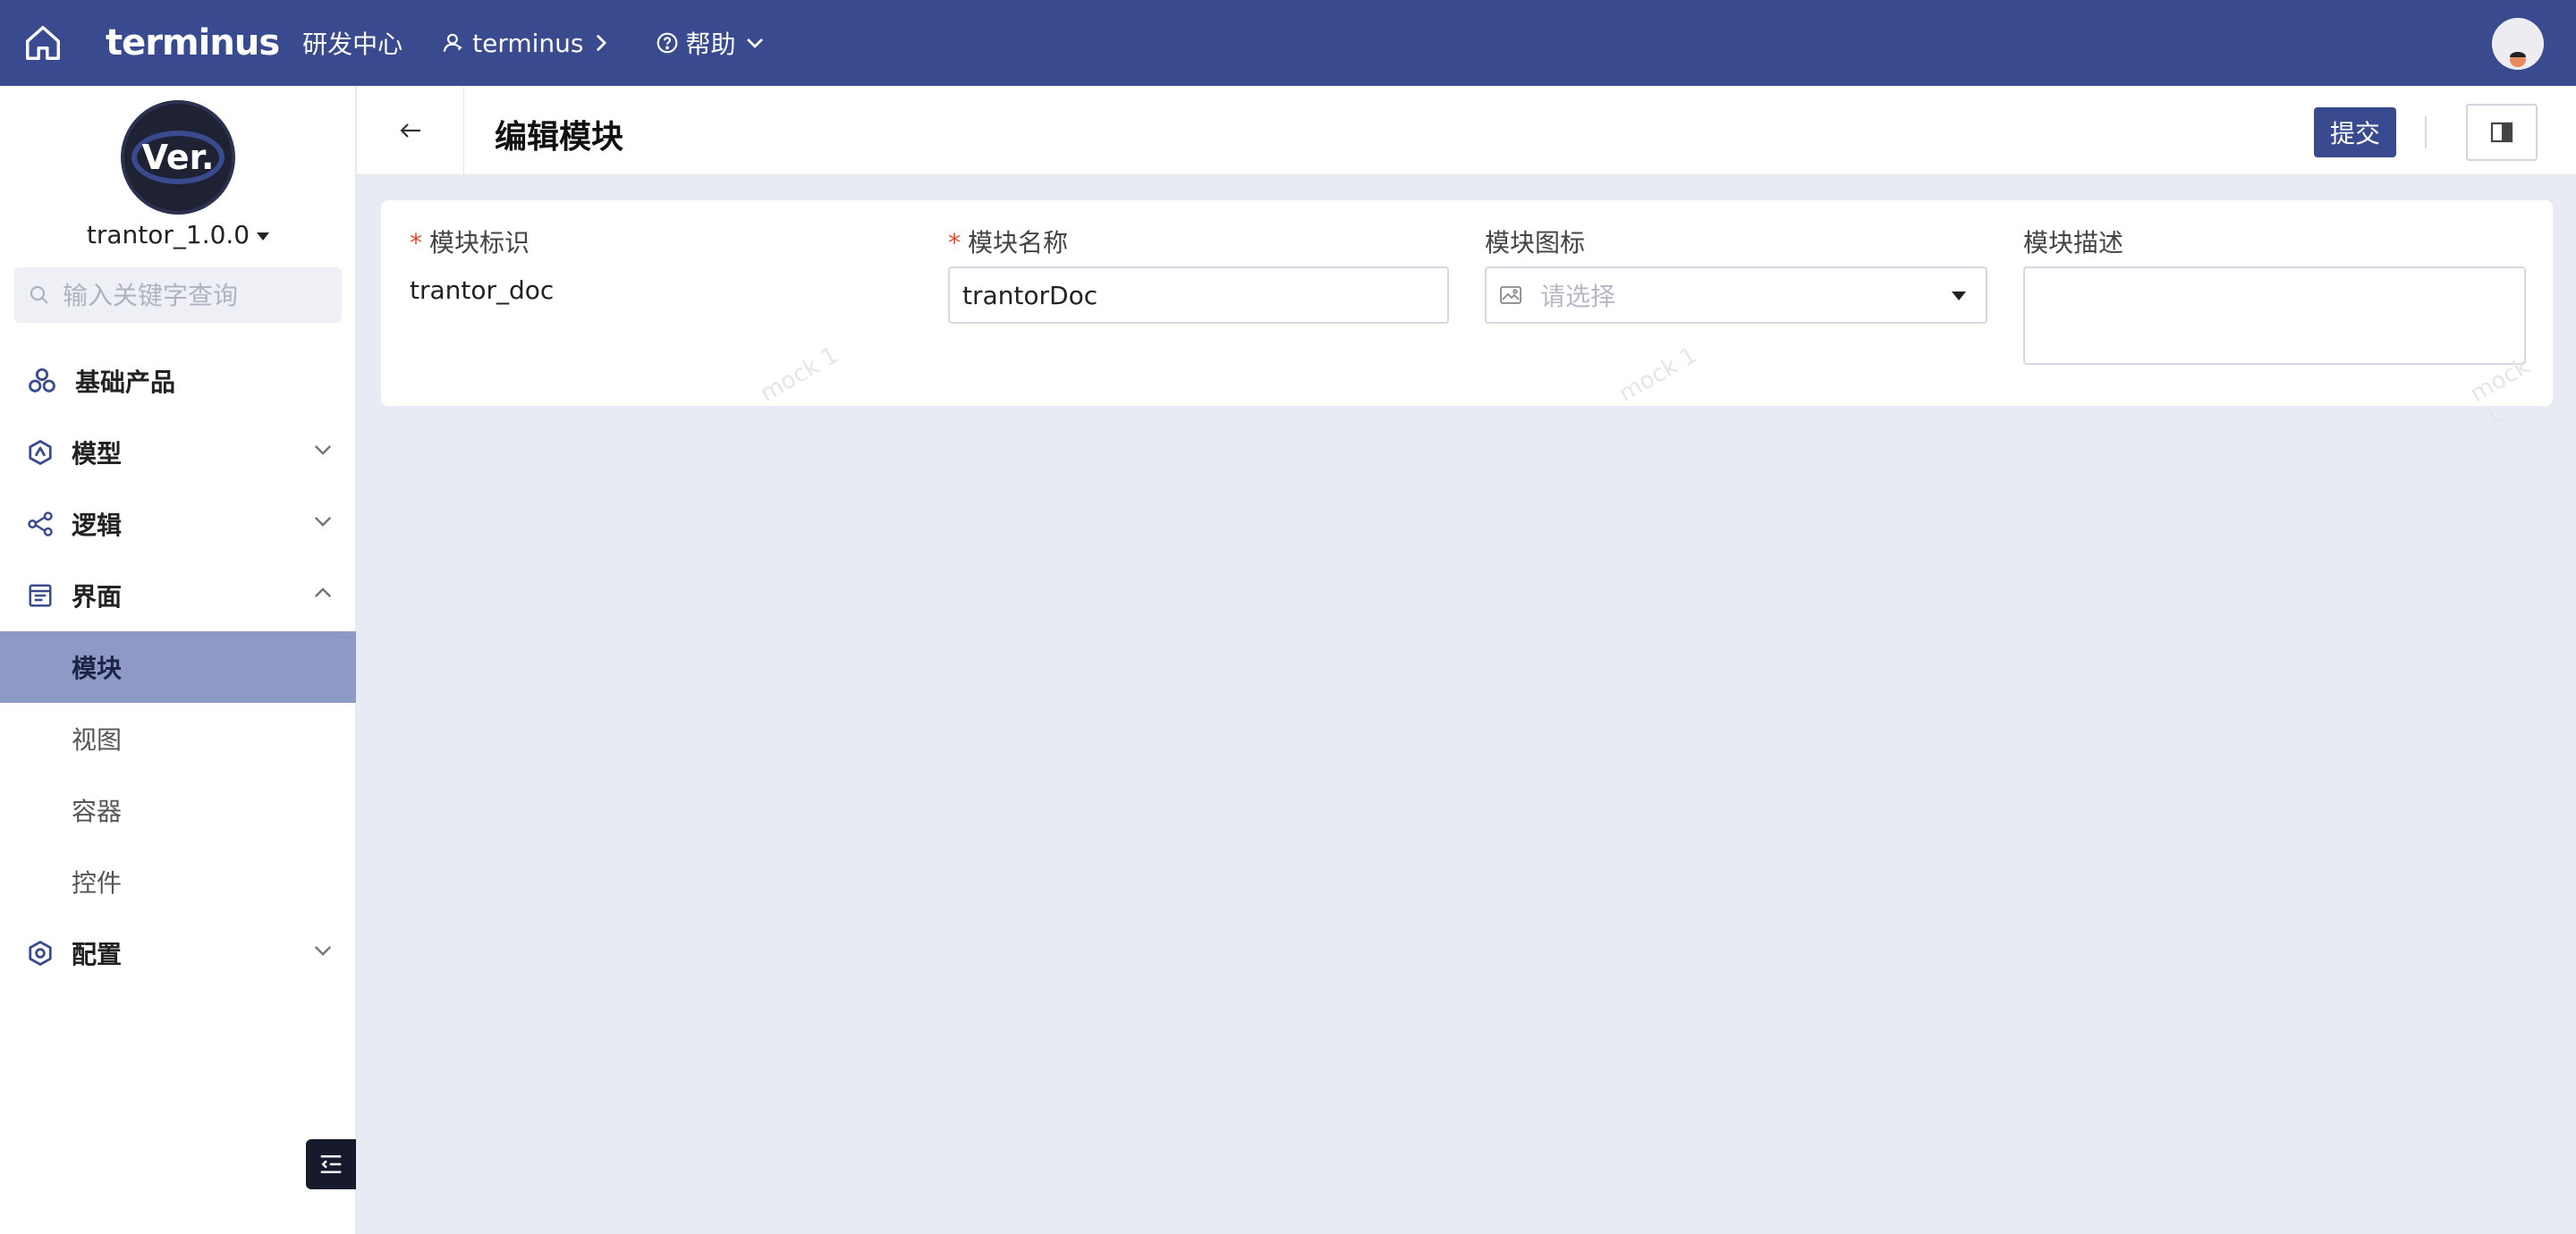 The width and height of the screenshot is (2576, 1234). I want to click on module-name-input, so click(1198, 295).